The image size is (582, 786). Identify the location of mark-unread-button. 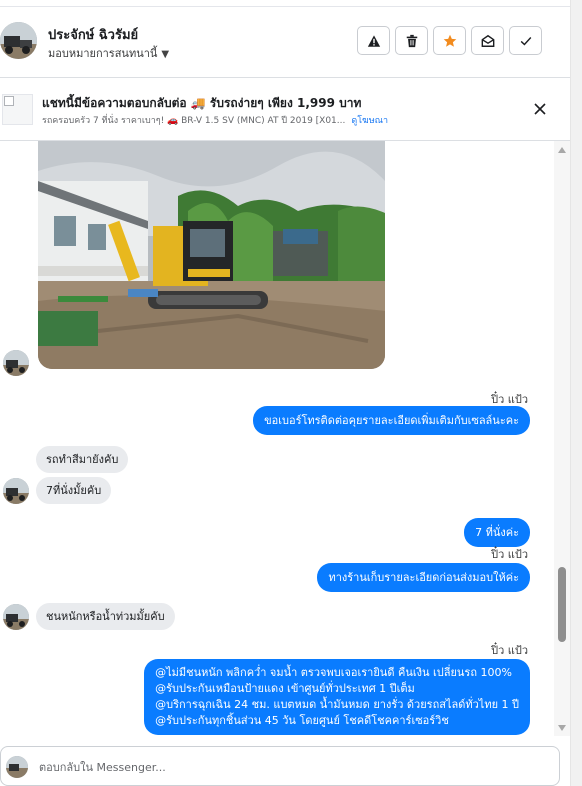
(487, 40).